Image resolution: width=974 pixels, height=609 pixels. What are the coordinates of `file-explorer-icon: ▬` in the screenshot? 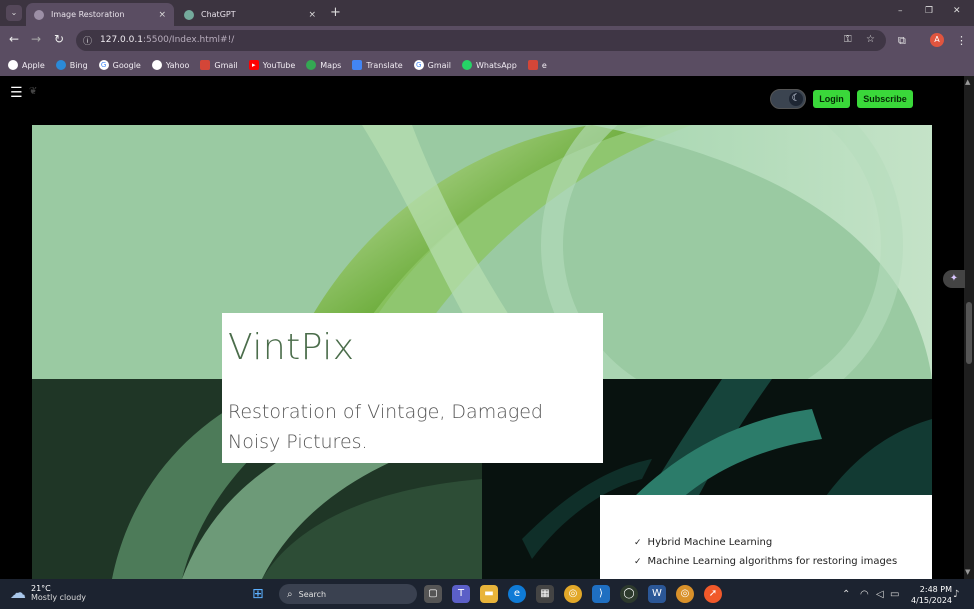 It's located at (489, 594).